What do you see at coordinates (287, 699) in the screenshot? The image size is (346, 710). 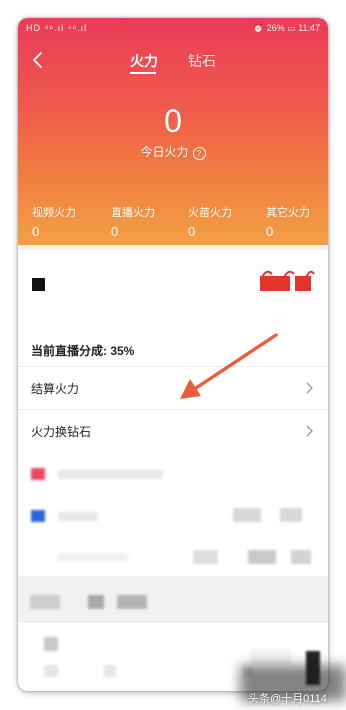 I see `watermark-text: 头条@十月0114` at bounding box center [287, 699].